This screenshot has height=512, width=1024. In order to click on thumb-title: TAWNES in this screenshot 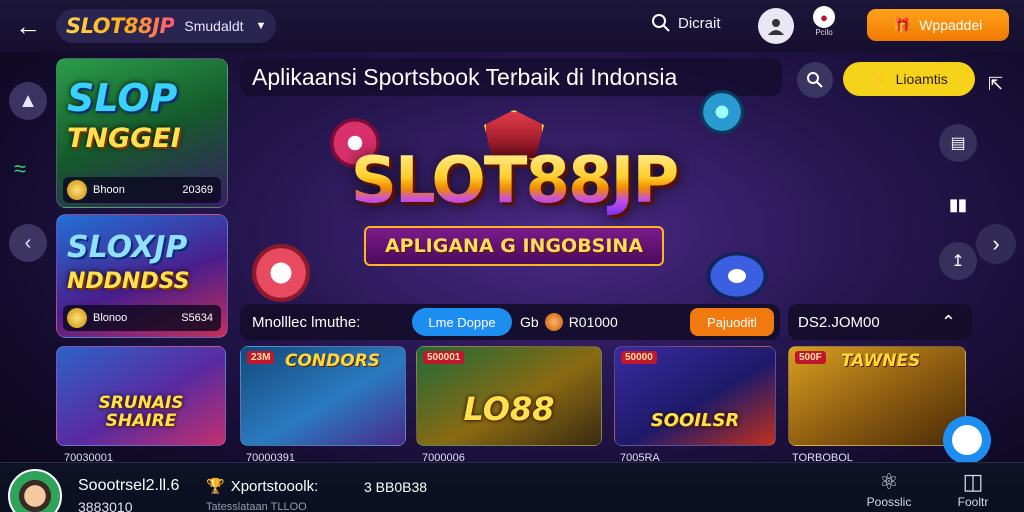, I will do `click(881, 361)`.